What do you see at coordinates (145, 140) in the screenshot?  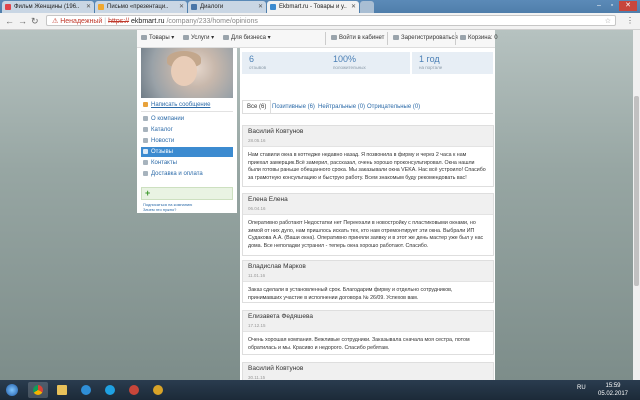 I see `news-icon` at bounding box center [145, 140].